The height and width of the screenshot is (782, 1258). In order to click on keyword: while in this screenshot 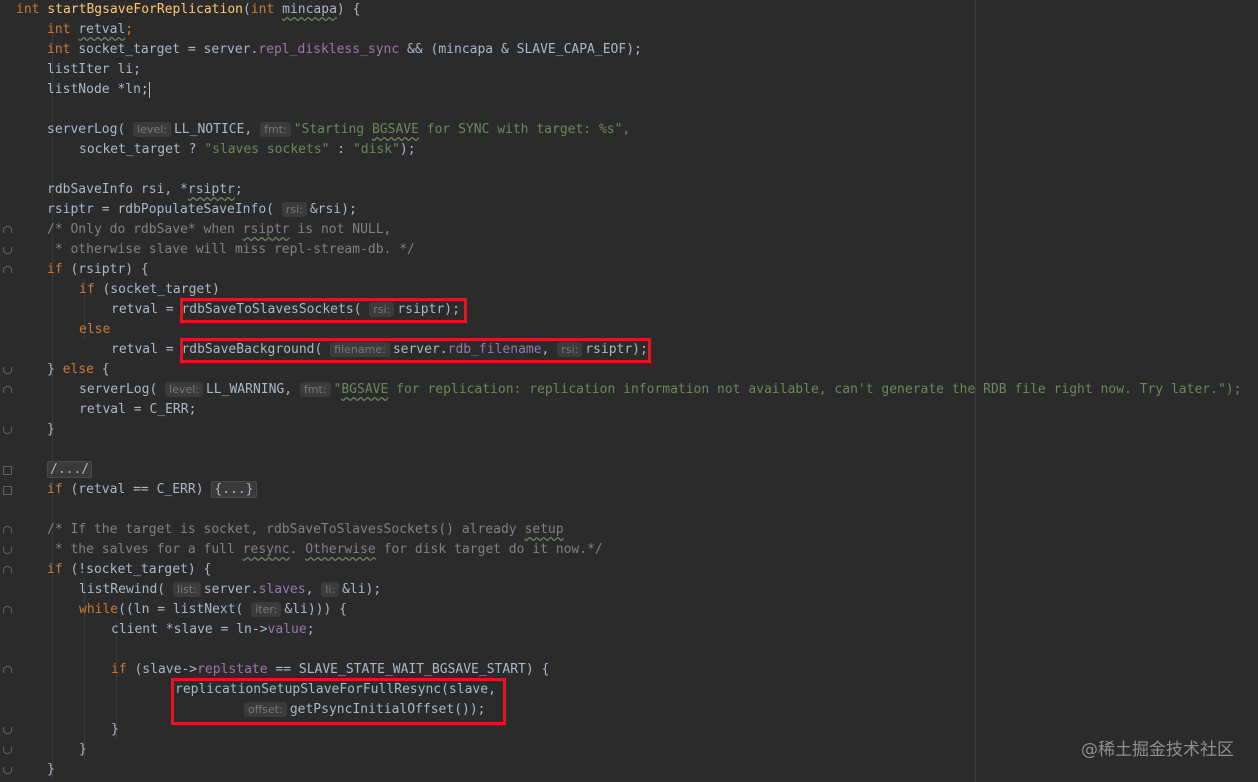, I will do `click(99, 609)`.